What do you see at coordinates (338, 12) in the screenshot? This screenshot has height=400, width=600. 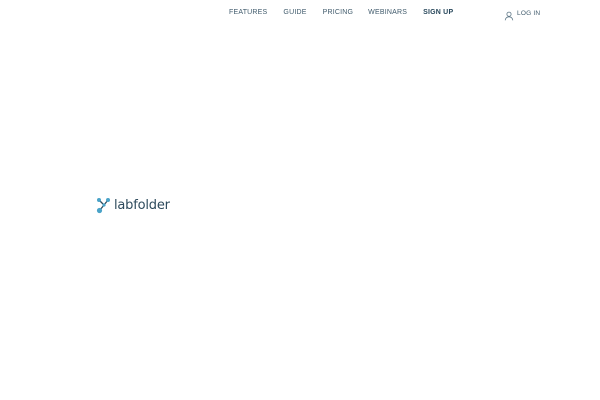 I see `nav-item-pricing: PRICING` at bounding box center [338, 12].